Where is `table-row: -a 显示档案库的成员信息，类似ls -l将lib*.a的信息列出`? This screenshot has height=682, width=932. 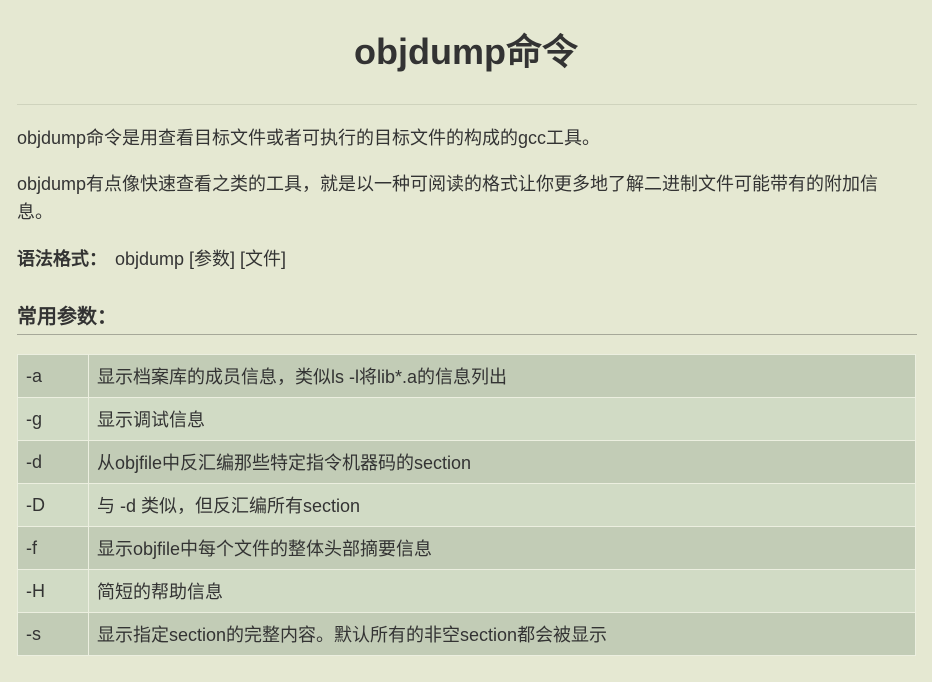
table-row: -a 显示档案库的成员信息，类似ls -l将lib*.a的信息列出 is located at coordinates (466, 376).